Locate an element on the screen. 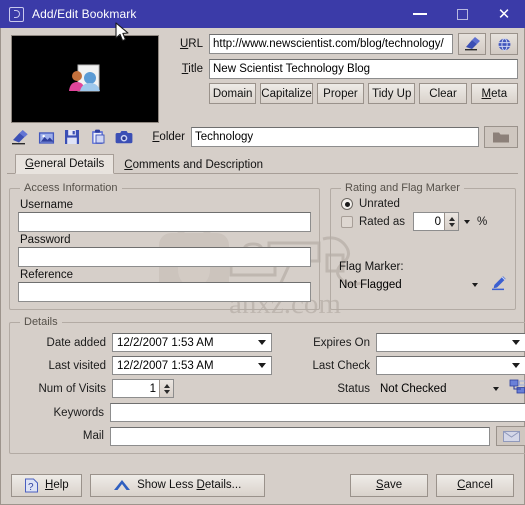 The image size is (525, 505). last-visited-value: 12/2/2007 1:53 AM is located at coordinates (165, 365).